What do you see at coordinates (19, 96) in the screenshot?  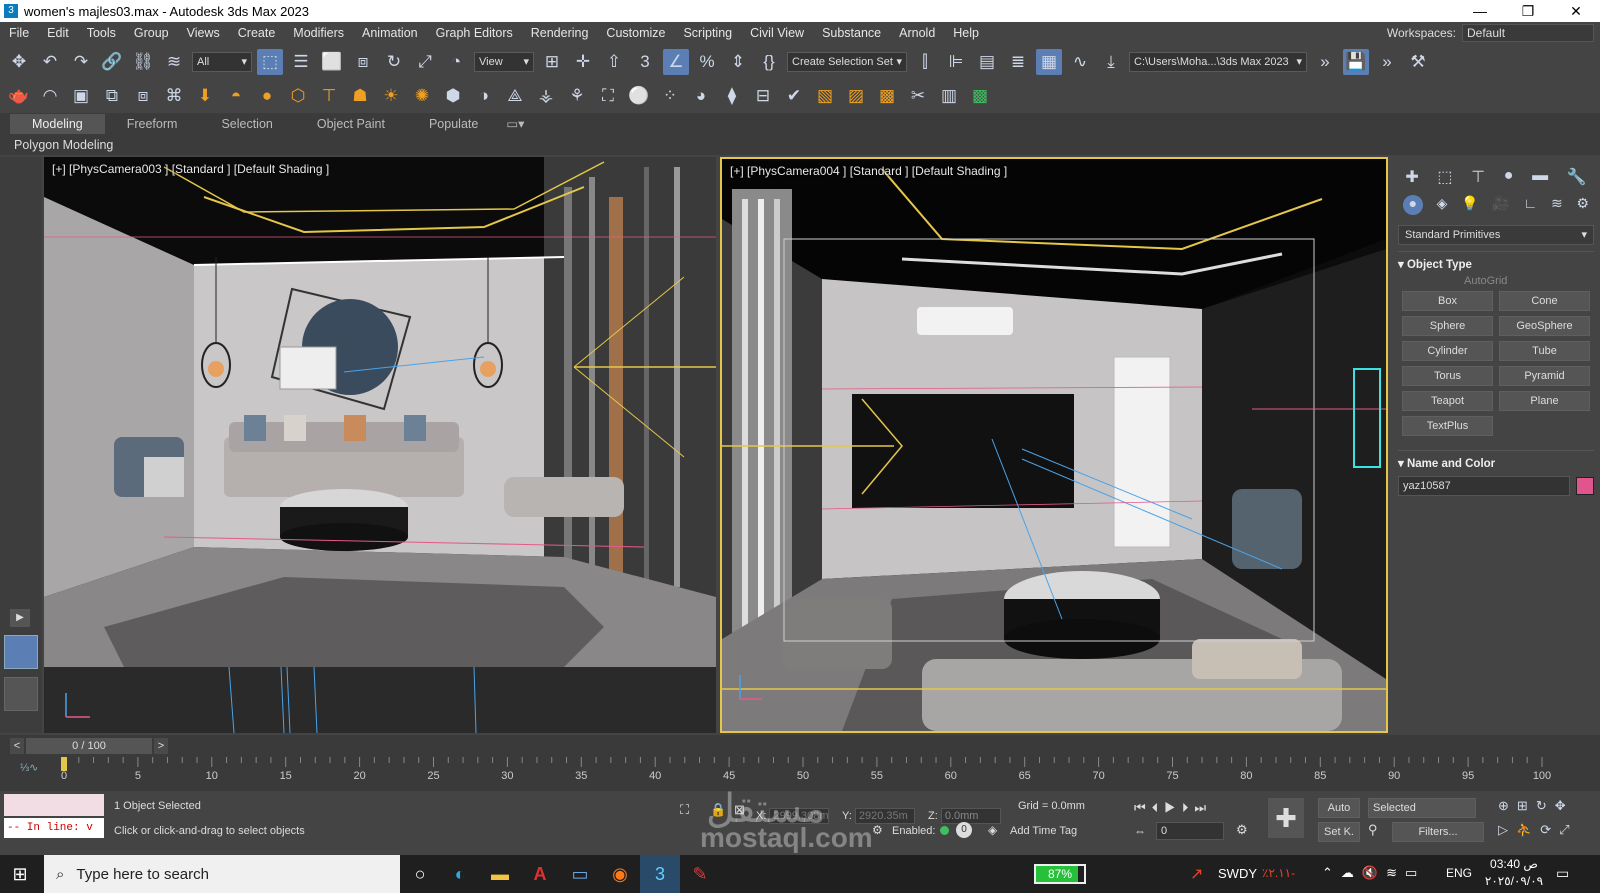 I see `teapot-icon: 🫖` at bounding box center [19, 96].